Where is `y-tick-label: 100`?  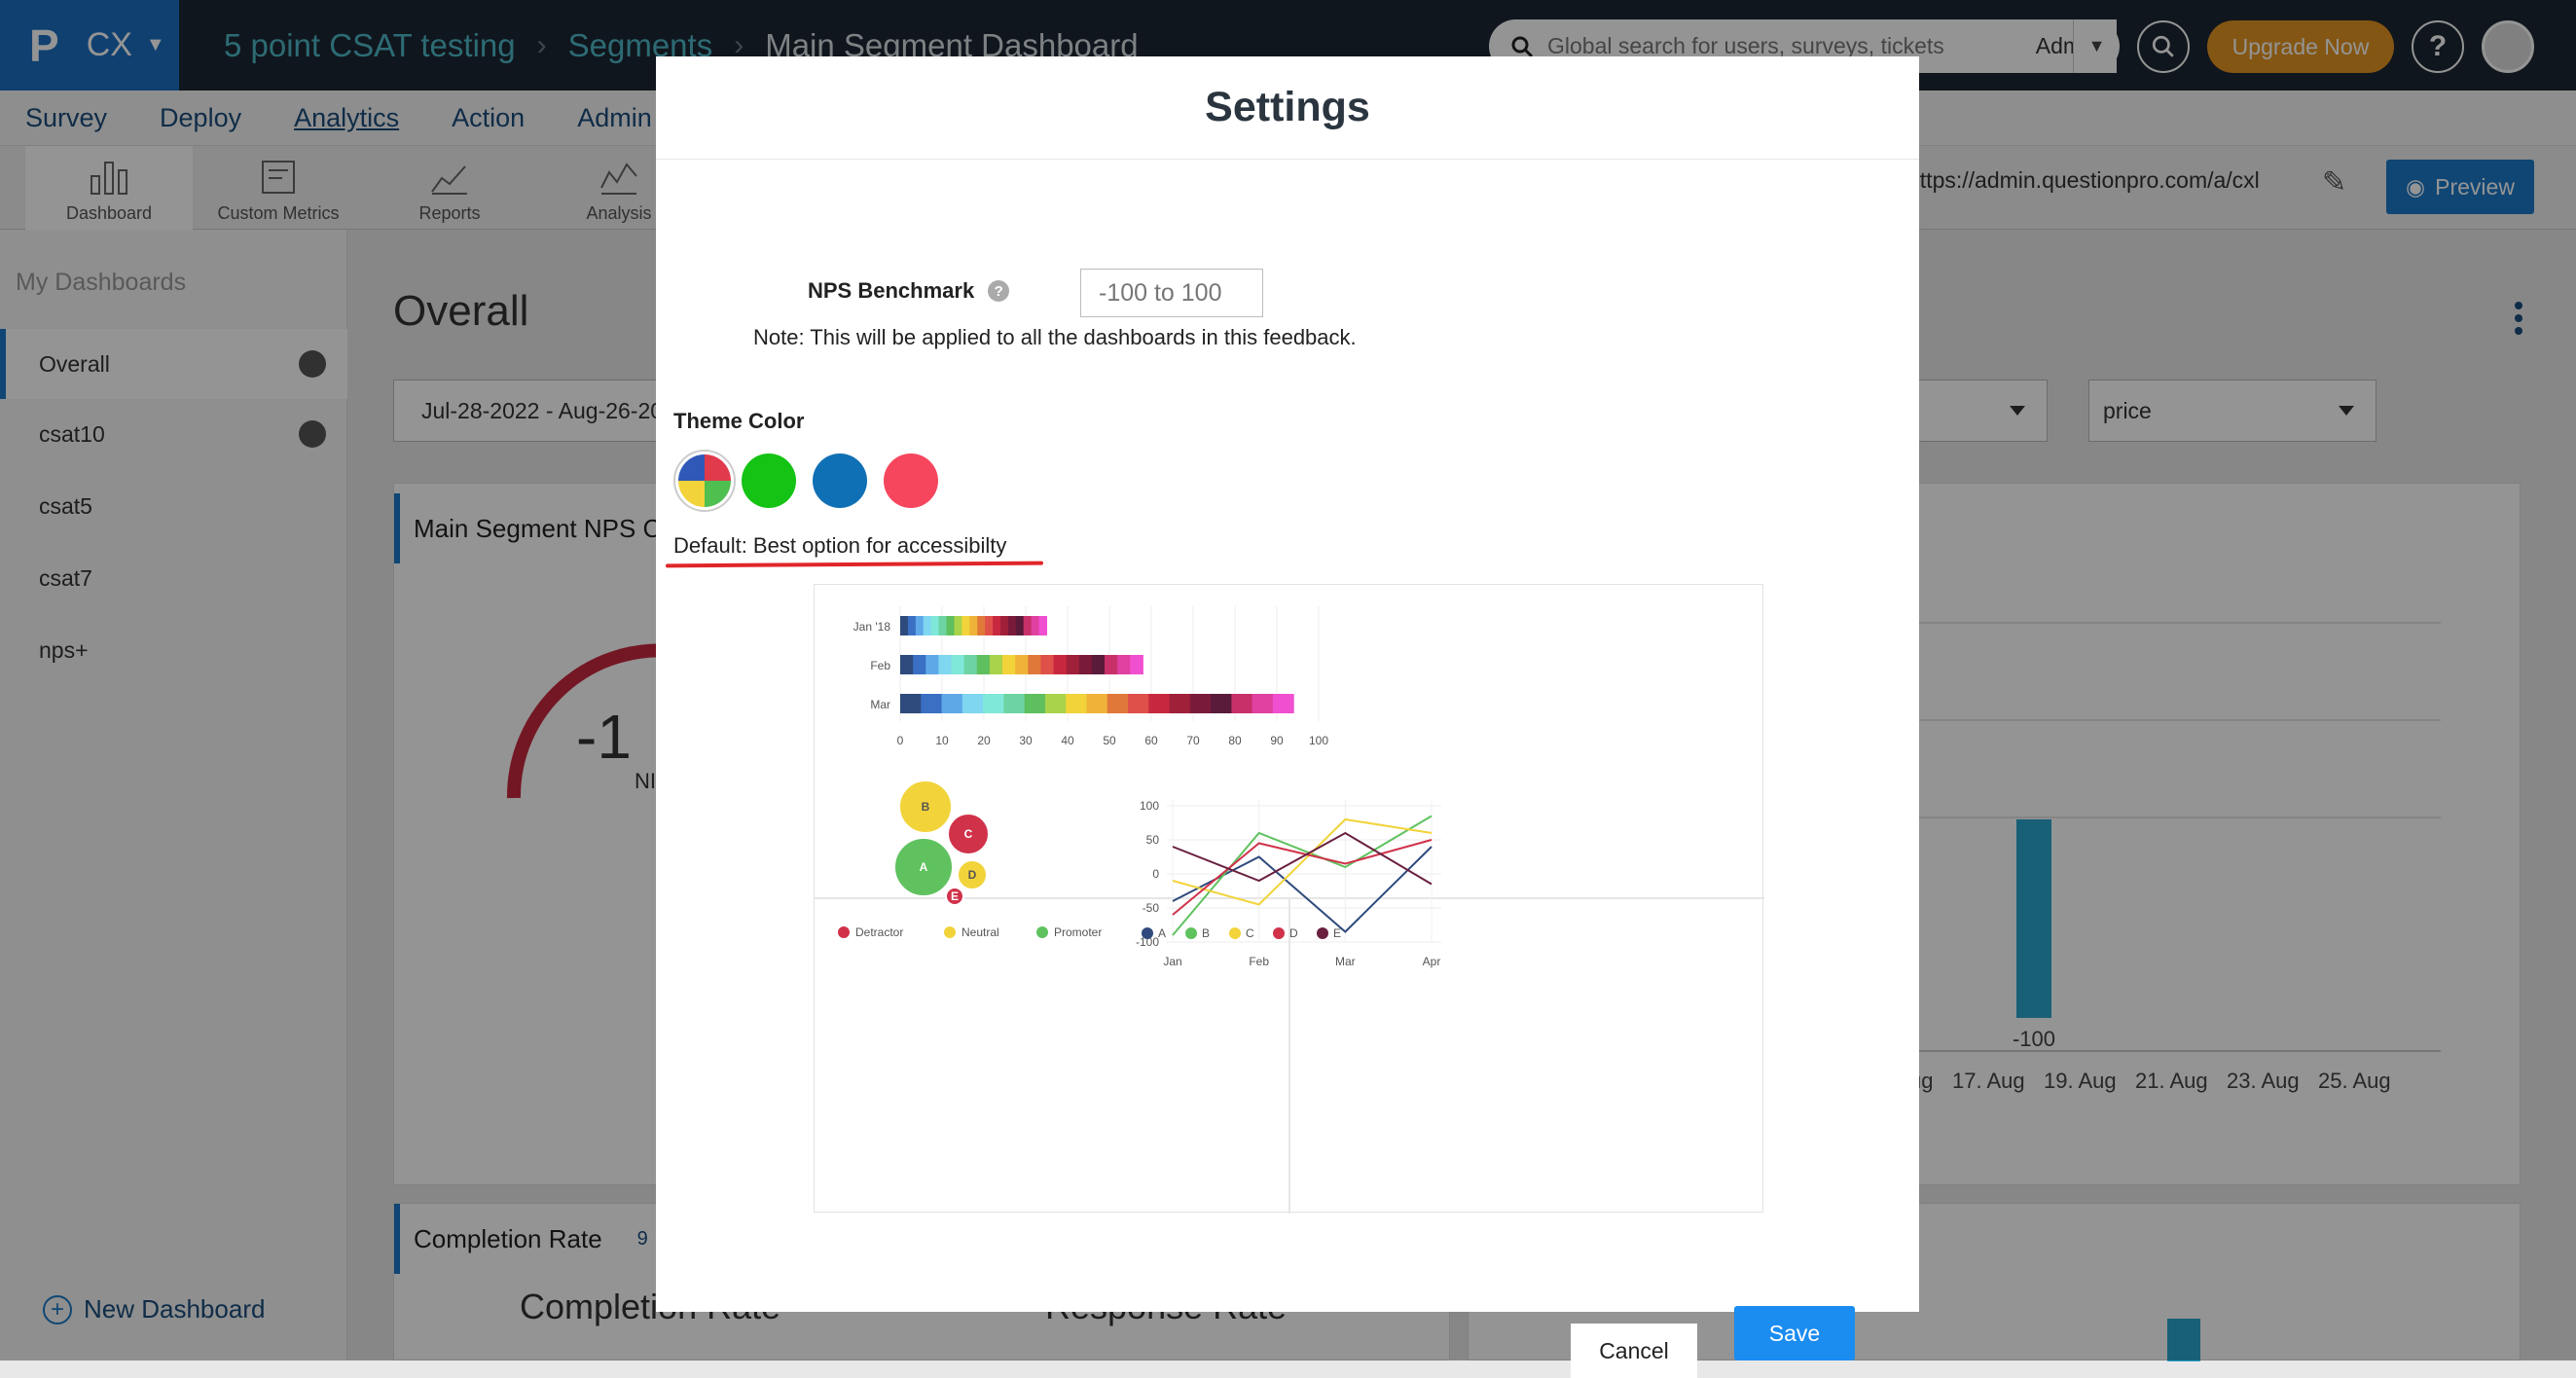
y-tick-label: 100 is located at coordinates (1149, 806).